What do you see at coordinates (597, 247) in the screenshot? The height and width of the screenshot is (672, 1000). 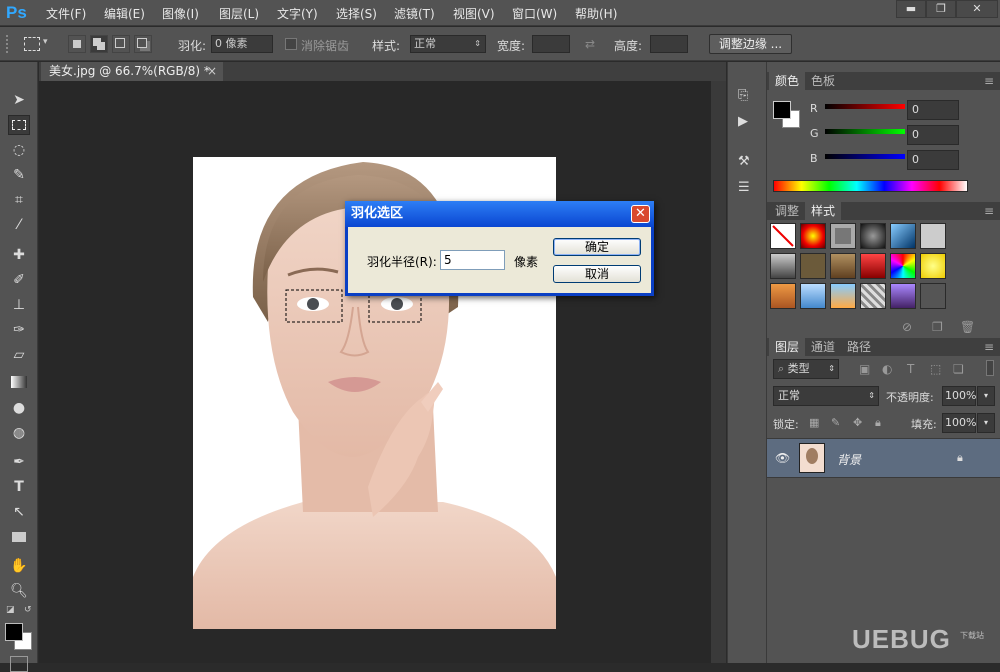 I see `ok-button: 确定` at bounding box center [597, 247].